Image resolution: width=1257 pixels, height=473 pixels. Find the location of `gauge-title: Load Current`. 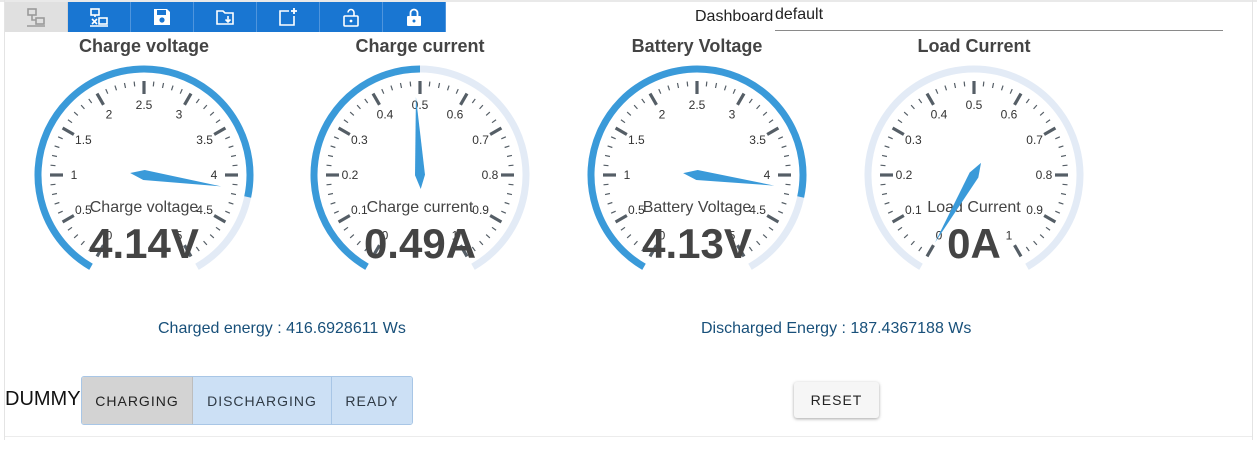

gauge-title: Load Current is located at coordinates (974, 46).